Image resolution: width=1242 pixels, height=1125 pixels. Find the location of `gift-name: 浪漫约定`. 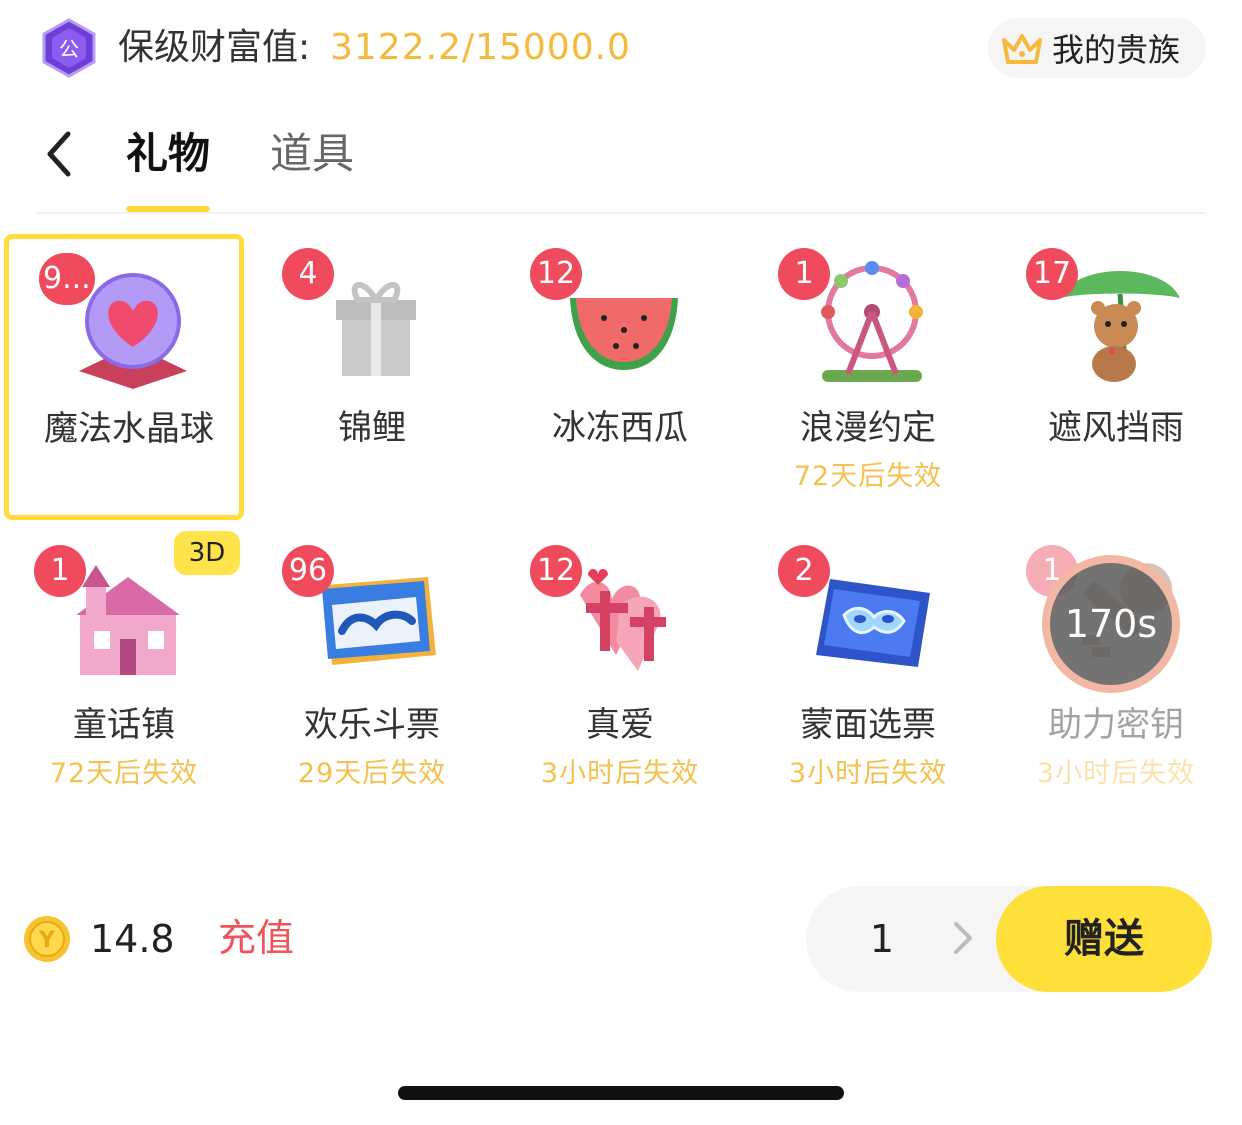

gift-name: 浪漫约定 is located at coordinates (868, 428).